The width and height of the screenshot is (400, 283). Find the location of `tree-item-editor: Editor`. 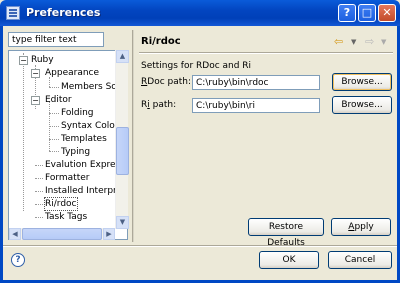

tree-item-editor: Editor is located at coordinates (58, 100).